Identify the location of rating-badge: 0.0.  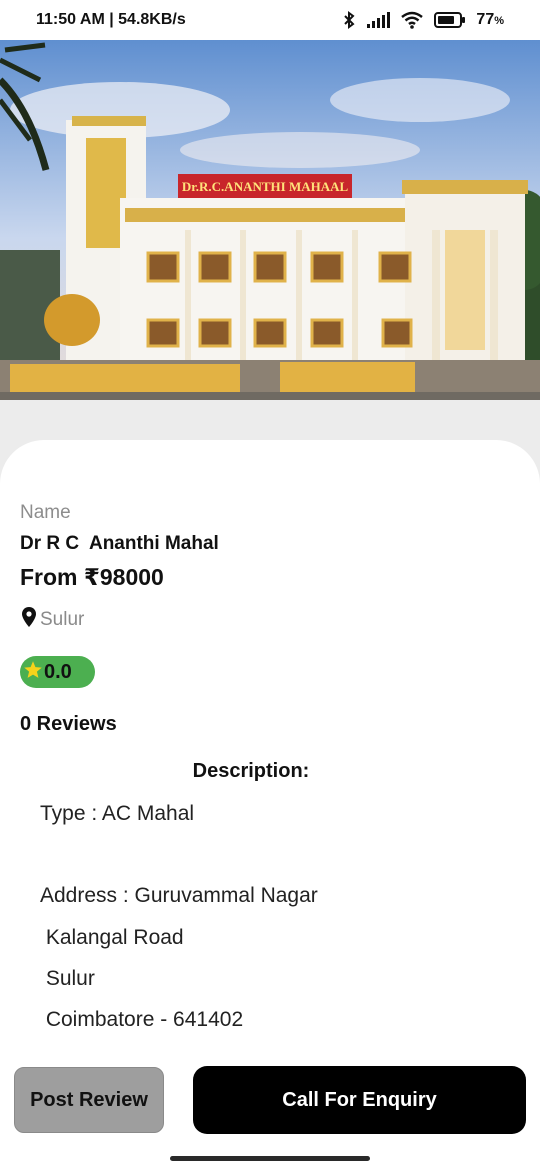
(57, 672).